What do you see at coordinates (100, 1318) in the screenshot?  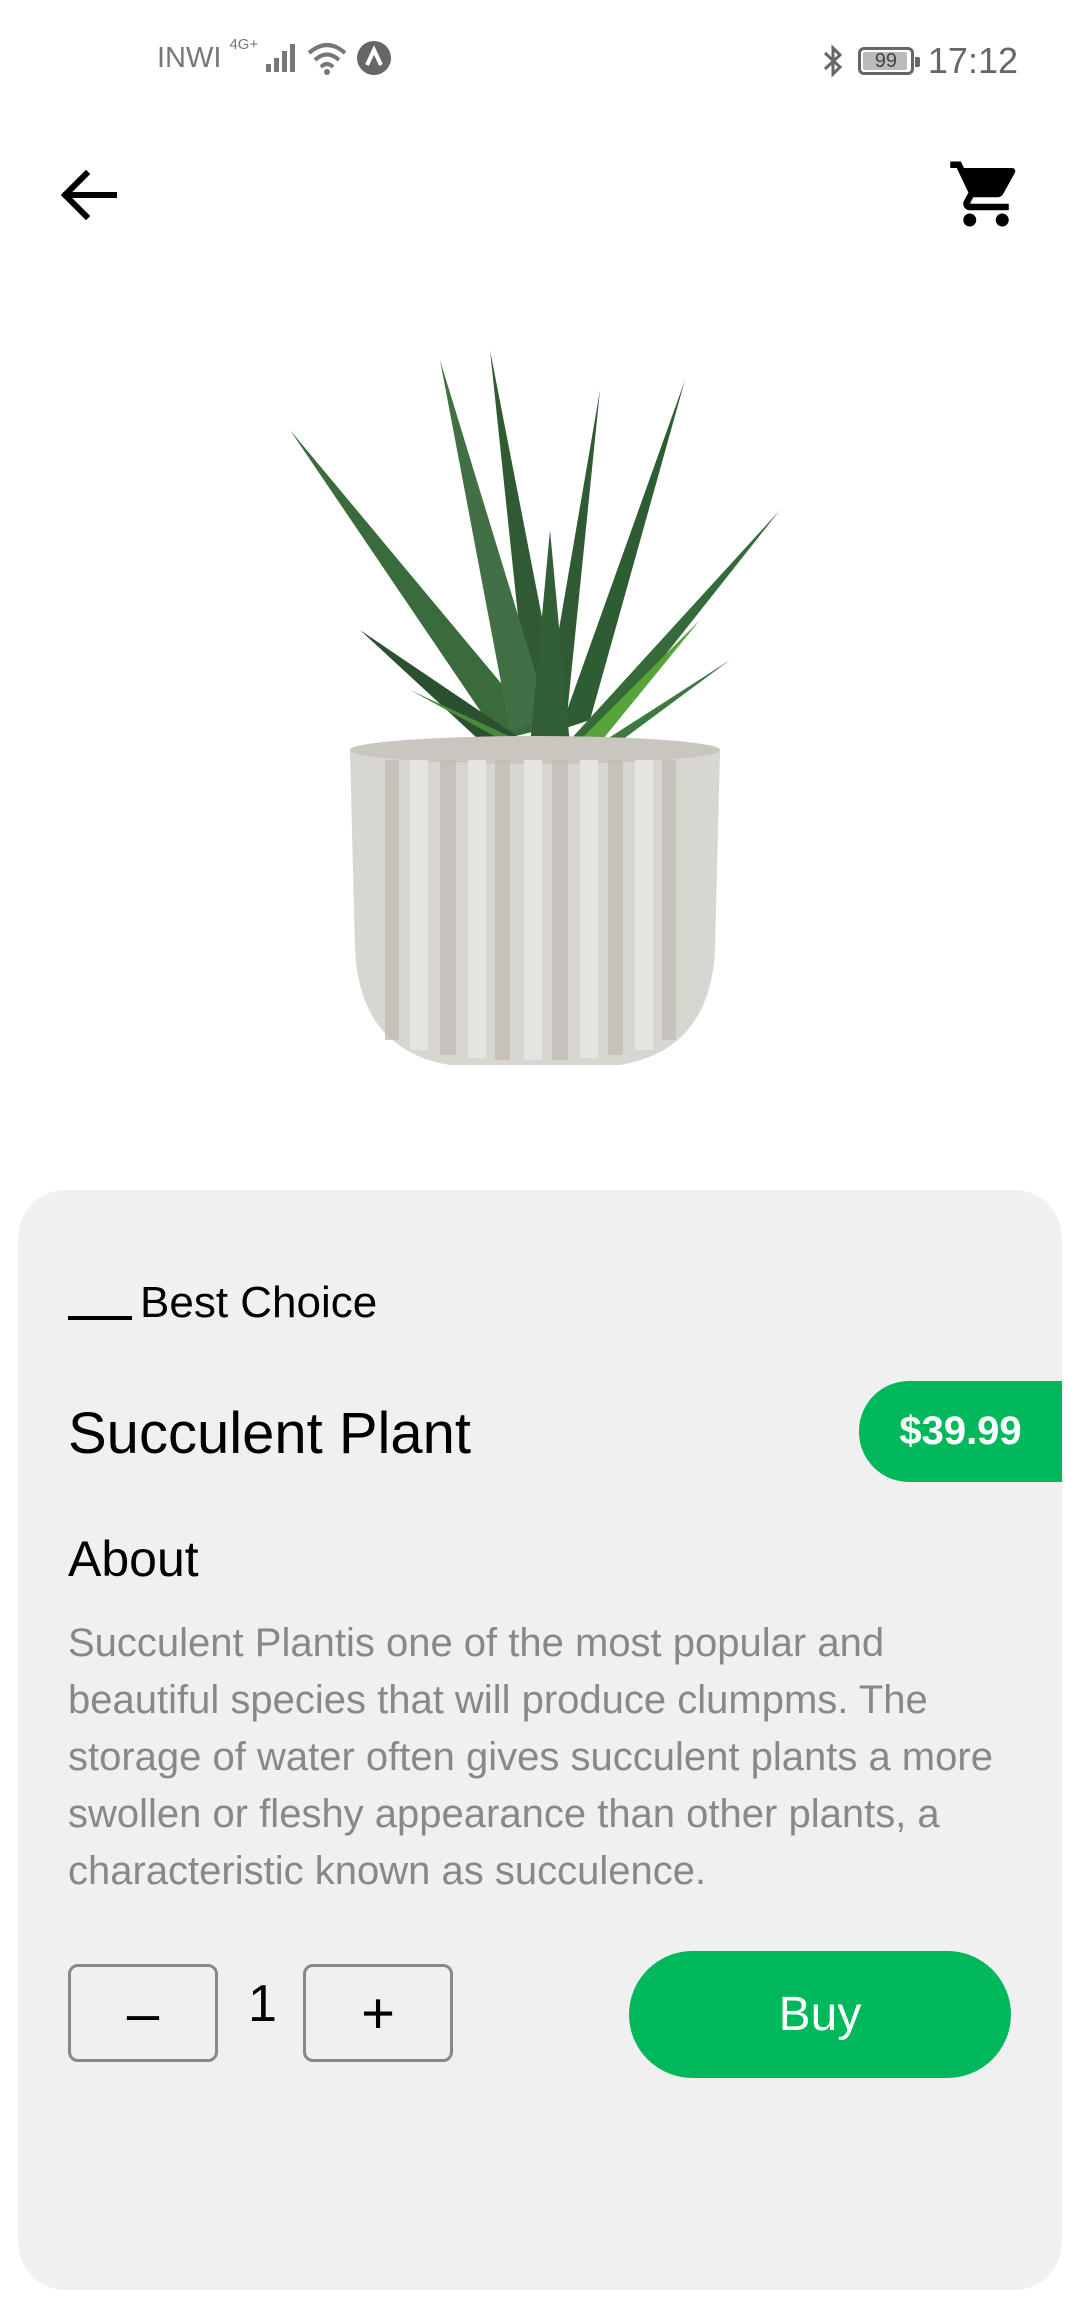 I see `tag-dash` at bounding box center [100, 1318].